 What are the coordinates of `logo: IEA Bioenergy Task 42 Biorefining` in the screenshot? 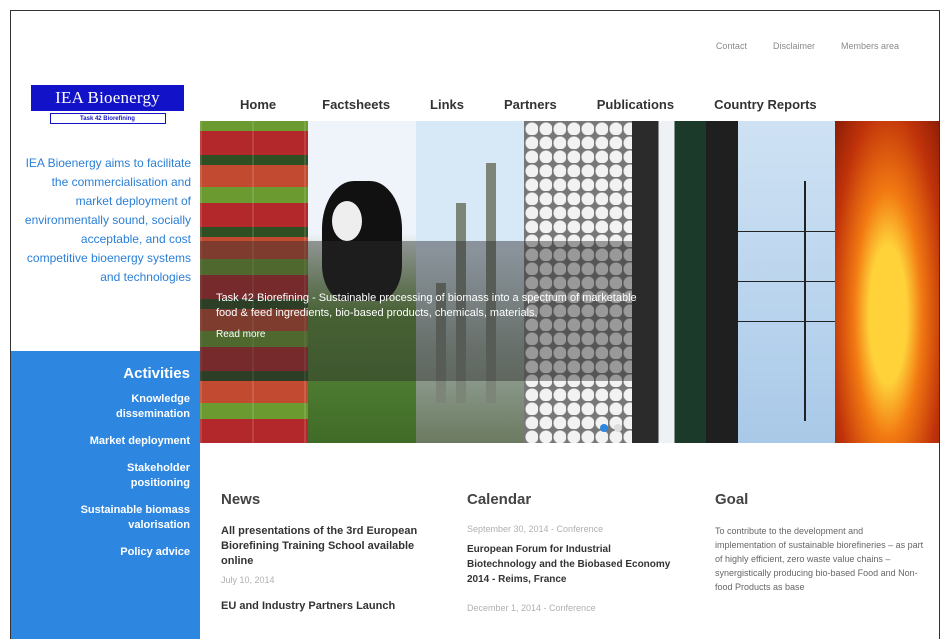 It's located at (107, 104).